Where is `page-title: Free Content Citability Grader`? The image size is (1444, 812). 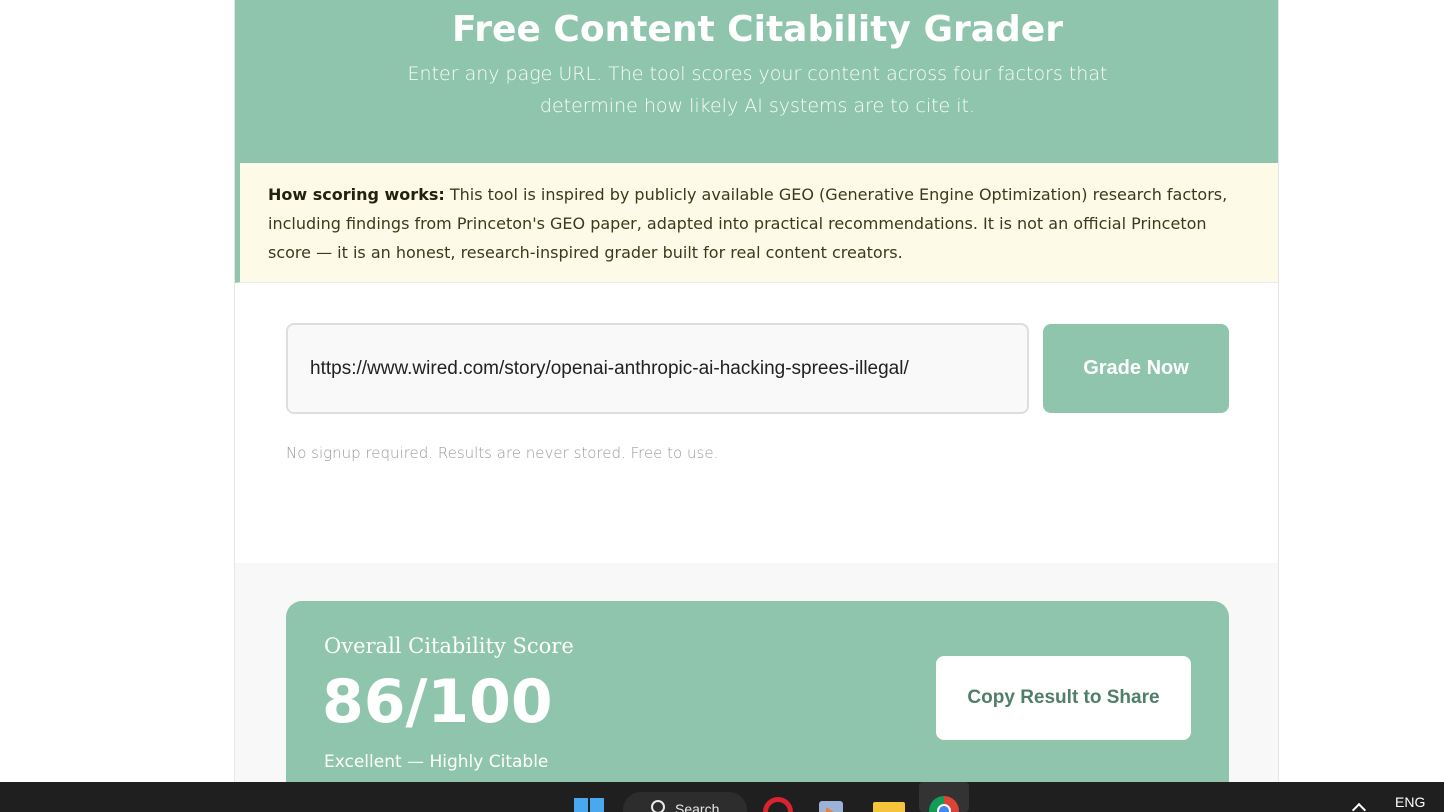
page-title: Free Content Citability Grader is located at coordinates (757, 29).